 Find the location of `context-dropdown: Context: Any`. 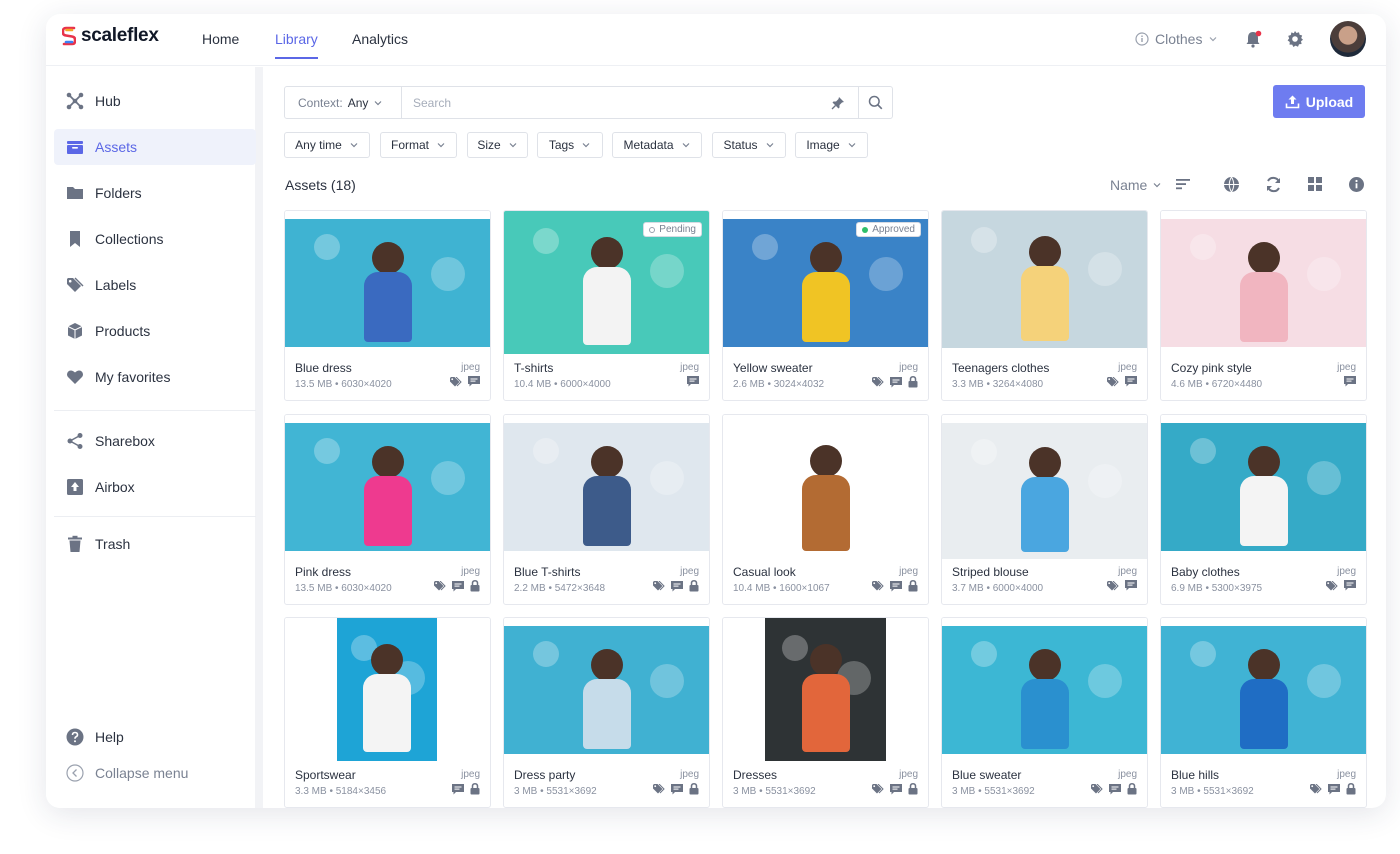

context-dropdown: Context: Any is located at coordinates (343, 102).